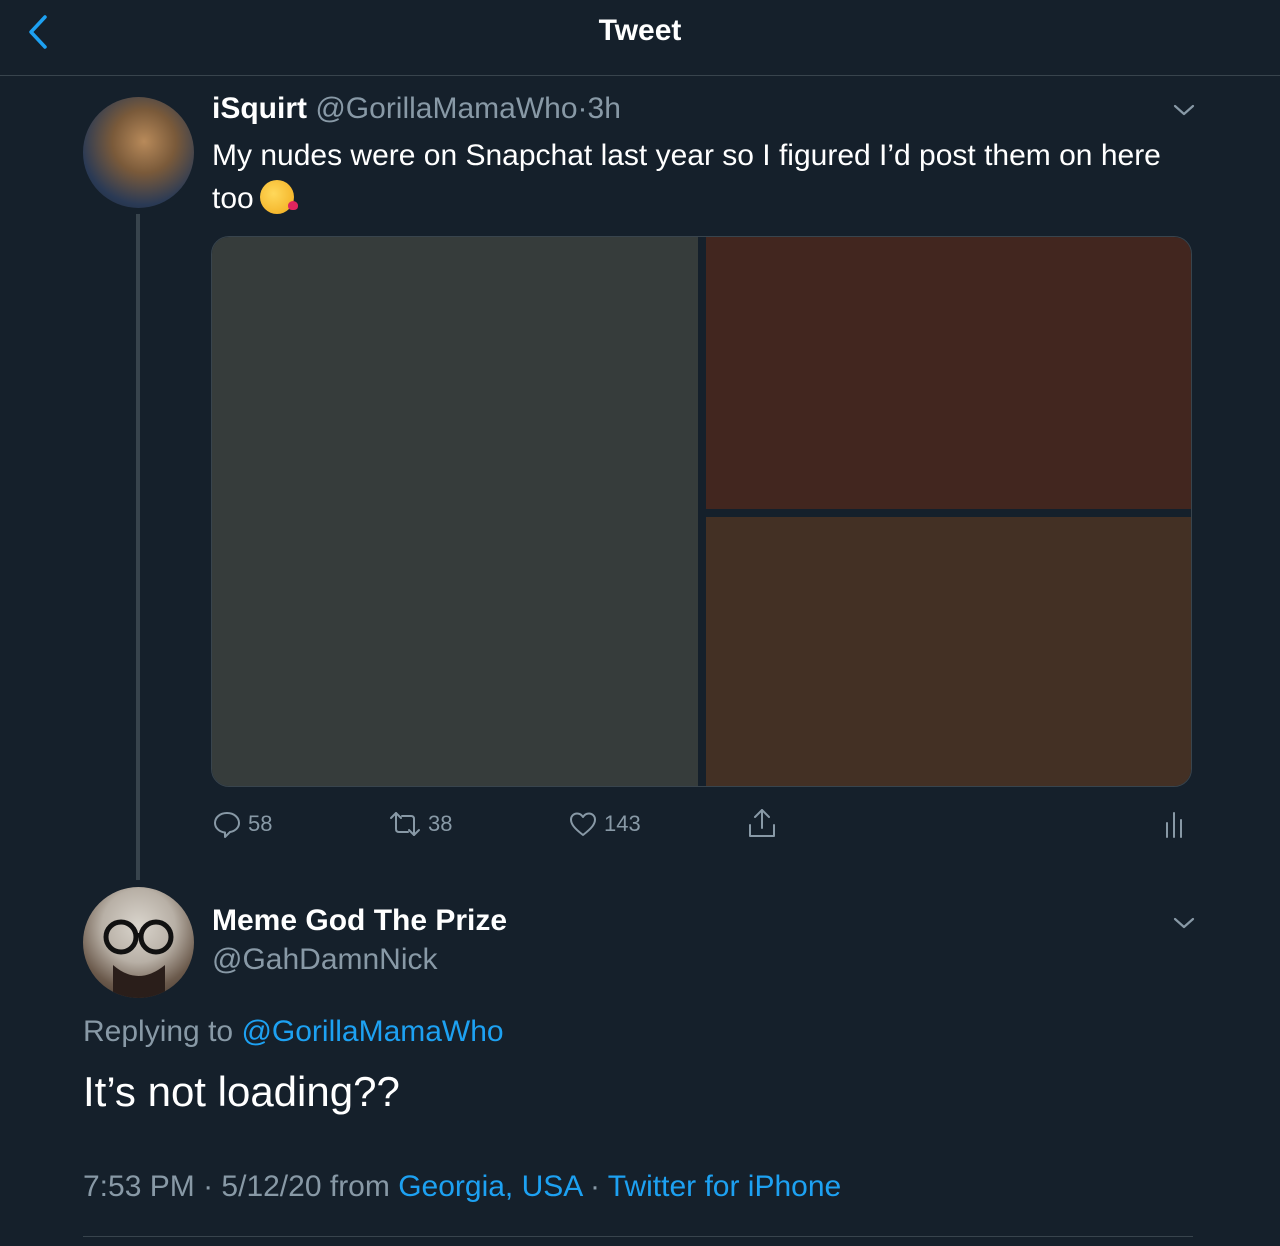 This screenshot has height=1246, width=1280. Describe the element at coordinates (638, 1236) in the screenshot. I see `divider` at that location.